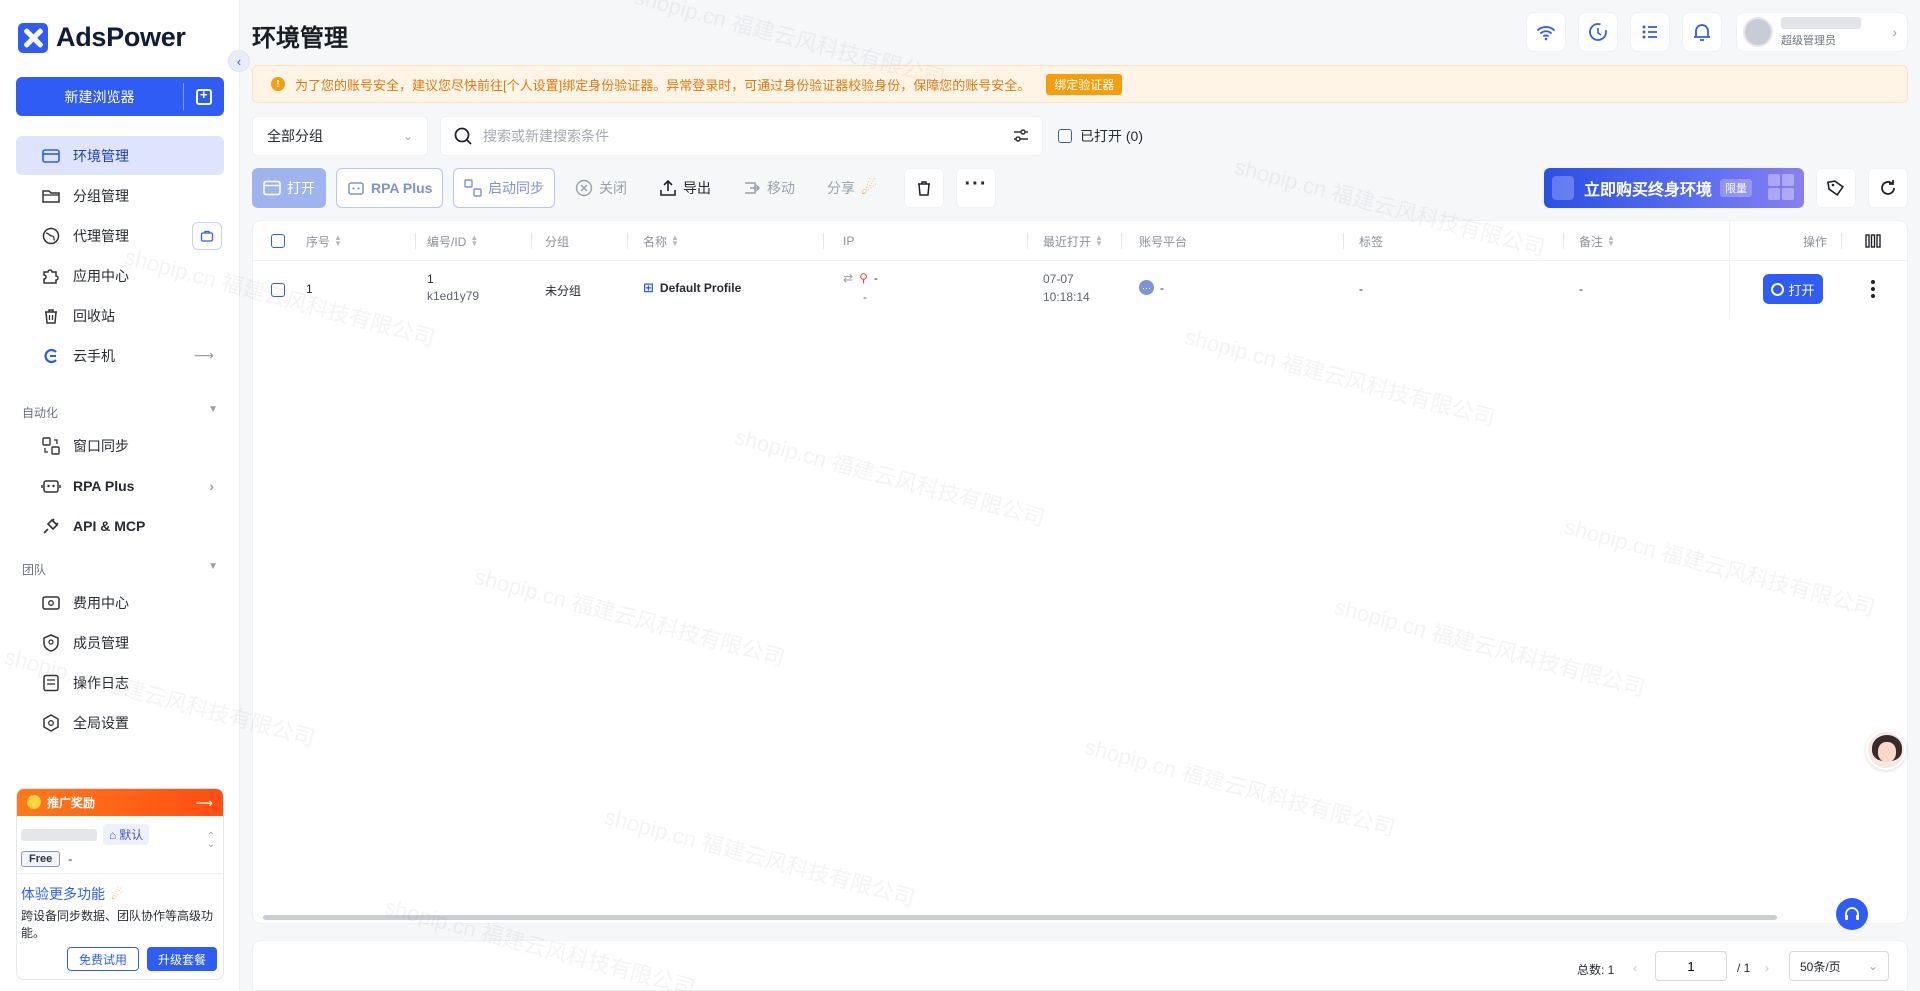  I want to click on plug-icon, so click(51, 526).